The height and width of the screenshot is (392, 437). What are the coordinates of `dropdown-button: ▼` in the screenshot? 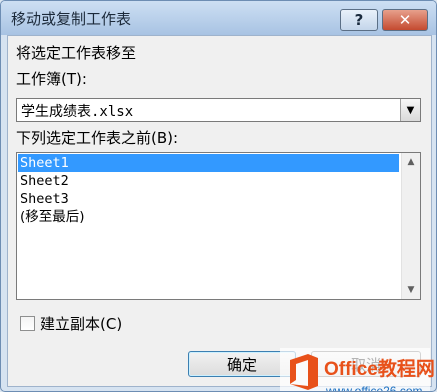 It's located at (410, 110).